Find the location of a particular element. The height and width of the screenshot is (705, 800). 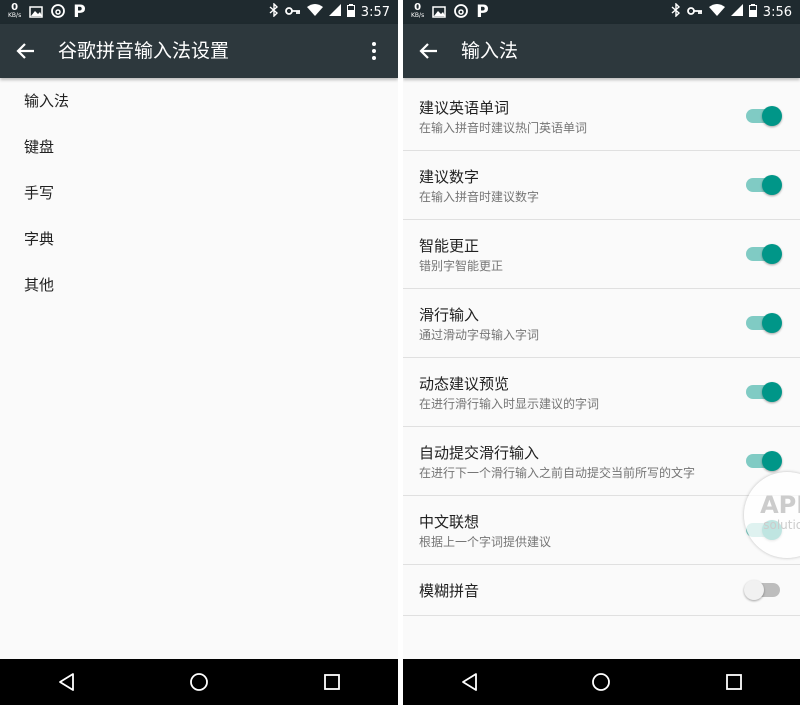

setting-summary: 在进行滑行输入时显示建议的字词 is located at coordinates (509, 404).